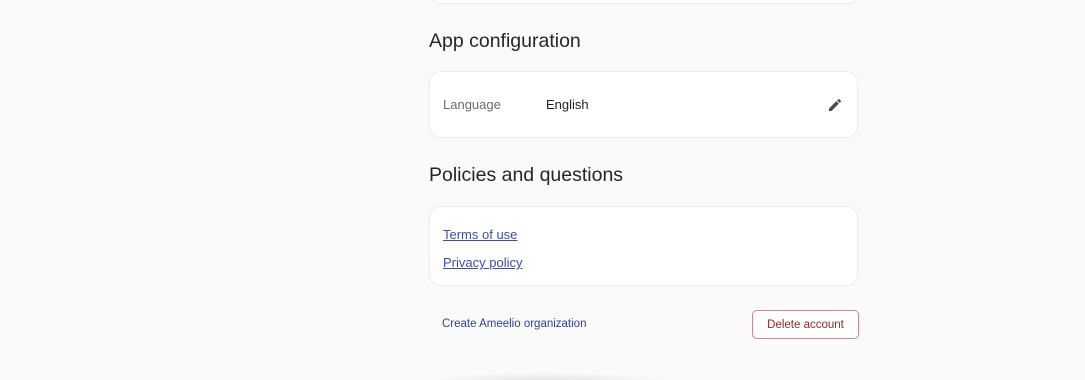  What do you see at coordinates (643, 104) in the screenshot?
I see `app-configuration-card: Language English` at bounding box center [643, 104].